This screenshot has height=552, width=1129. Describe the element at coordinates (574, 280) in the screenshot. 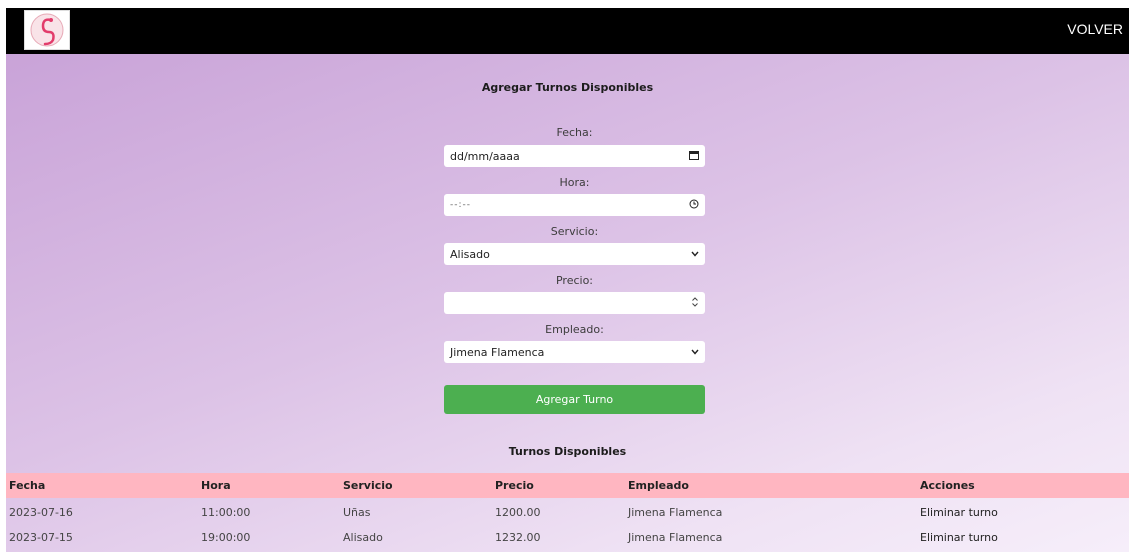

I see `precio-label: Precio:` at that location.